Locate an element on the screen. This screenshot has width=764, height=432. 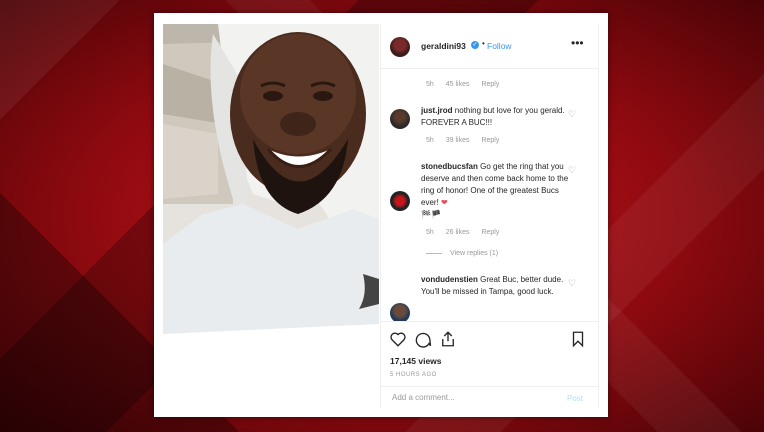
follow-button: Follow is located at coordinates (499, 46).